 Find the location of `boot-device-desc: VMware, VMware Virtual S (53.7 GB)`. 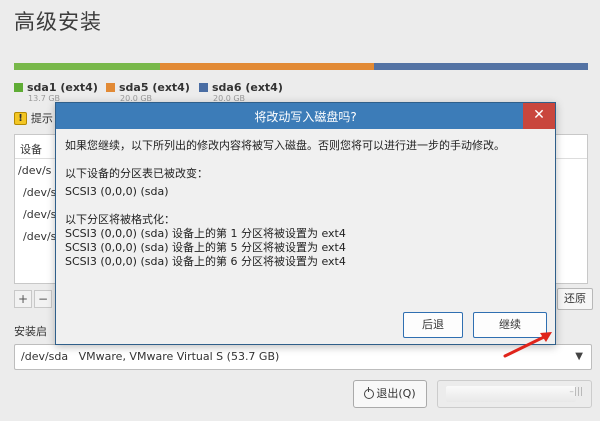

boot-device-desc: VMware, VMware Virtual S (53.7 GB) is located at coordinates (179, 356).